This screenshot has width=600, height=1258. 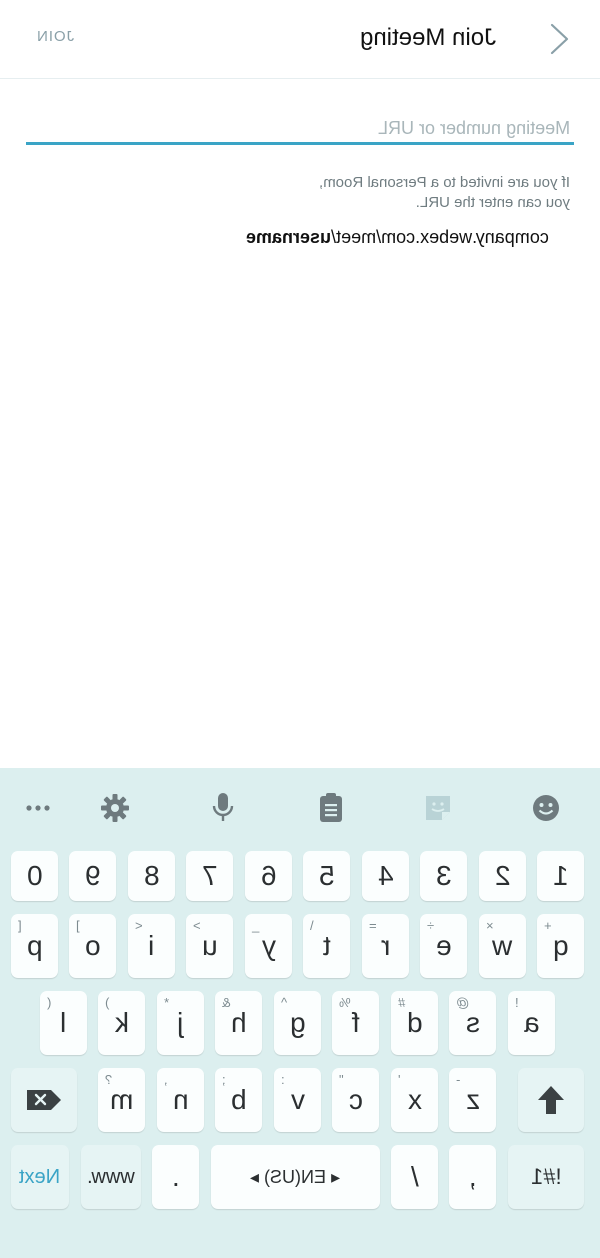 I want to click on key-p: [p, so click(x=34, y=946).